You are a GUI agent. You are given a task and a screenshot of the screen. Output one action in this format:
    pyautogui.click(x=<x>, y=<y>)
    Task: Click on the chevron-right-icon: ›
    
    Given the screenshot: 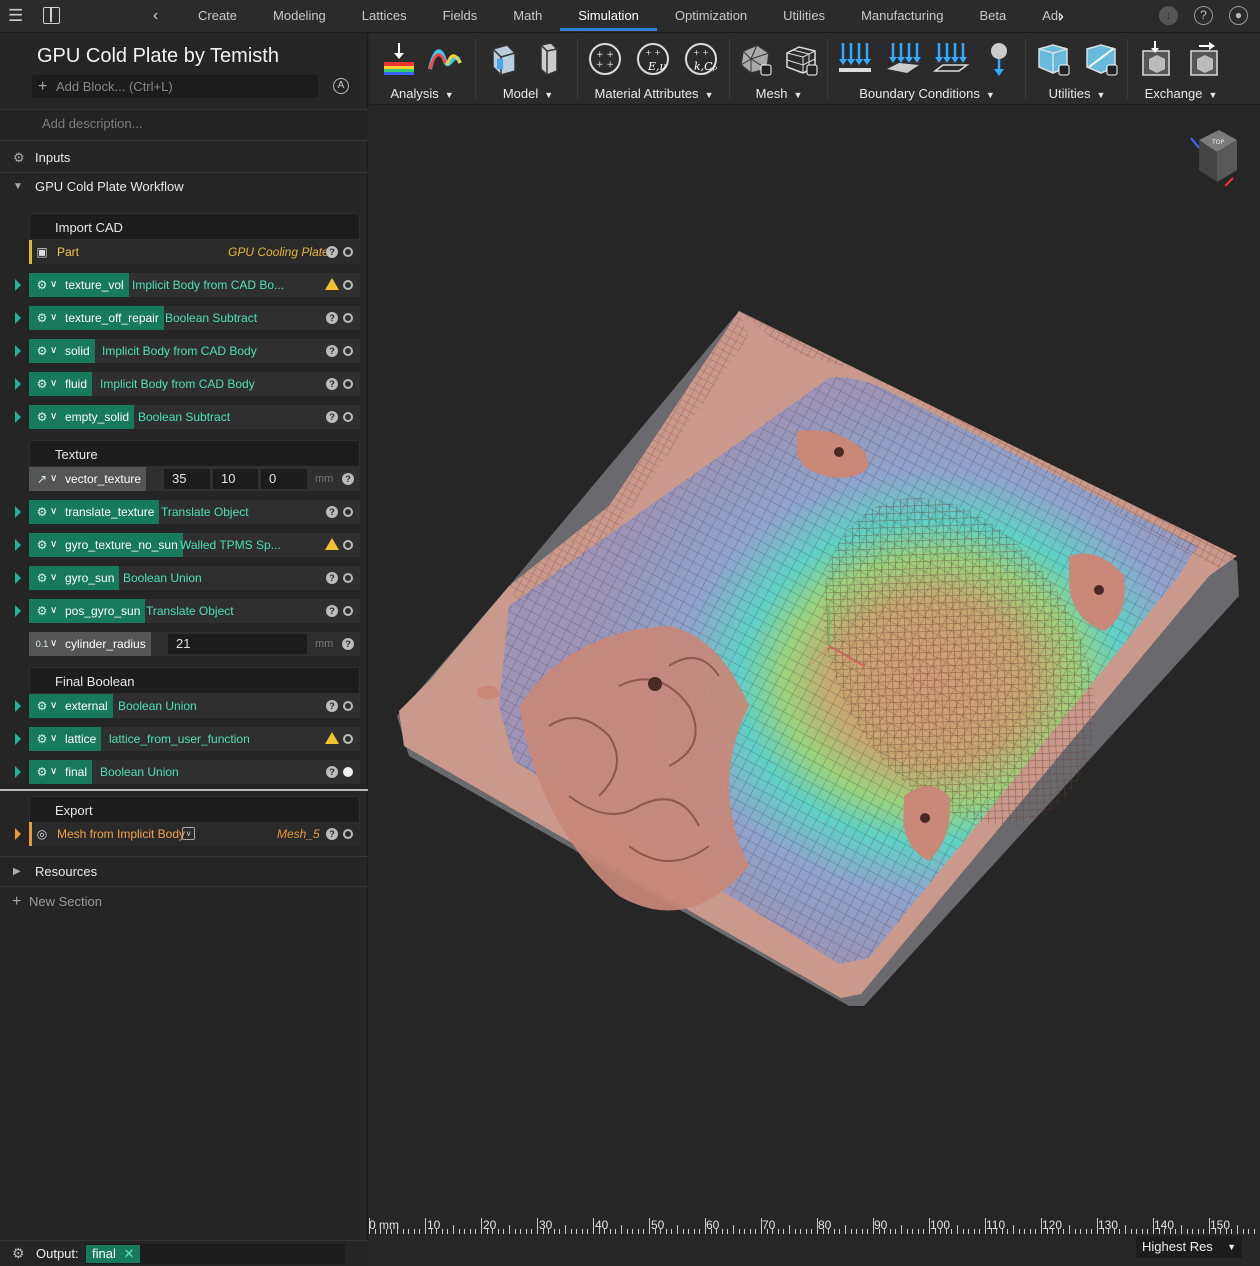 What is the action you would take?
    pyautogui.click(x=1061, y=16)
    